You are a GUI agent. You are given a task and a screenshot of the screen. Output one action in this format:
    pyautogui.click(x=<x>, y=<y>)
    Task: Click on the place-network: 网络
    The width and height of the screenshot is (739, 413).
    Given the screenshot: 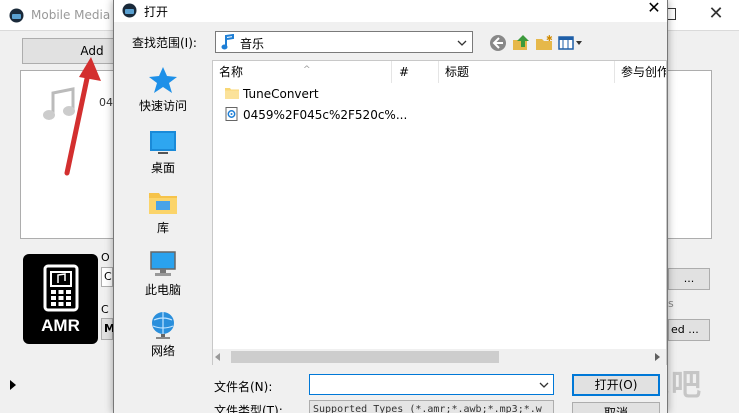 What is the action you would take?
    pyautogui.click(x=163, y=340)
    